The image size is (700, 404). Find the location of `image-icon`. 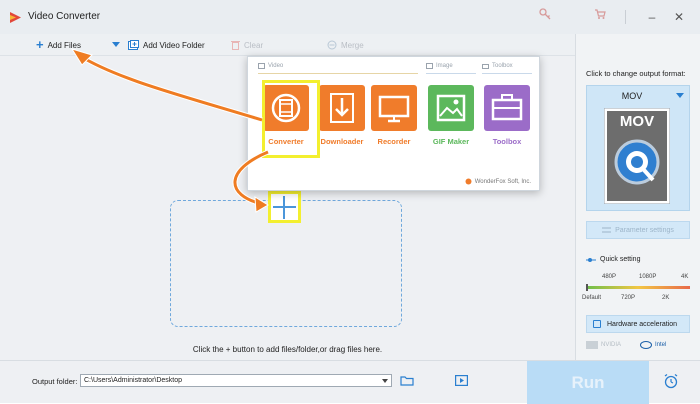

image-icon is located at coordinates (451, 108).